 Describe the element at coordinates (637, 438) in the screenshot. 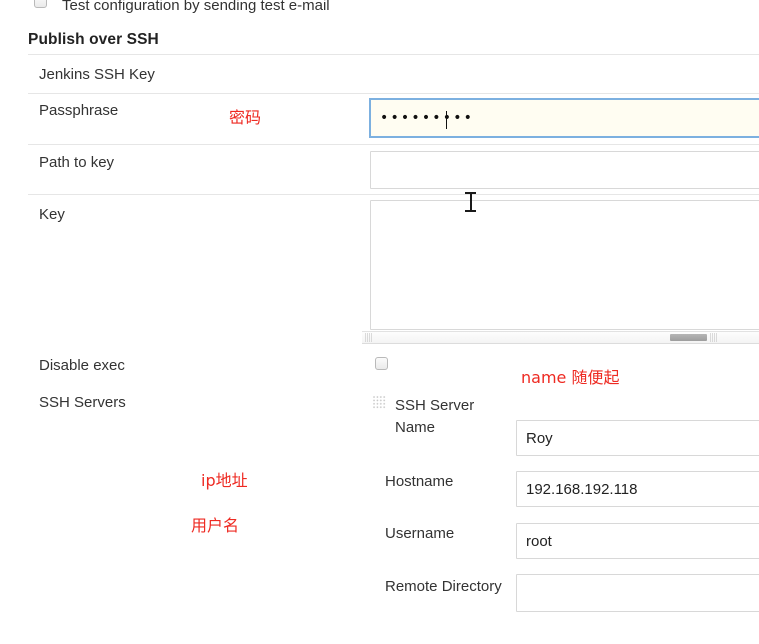

I see `ssh-server-name-input` at that location.